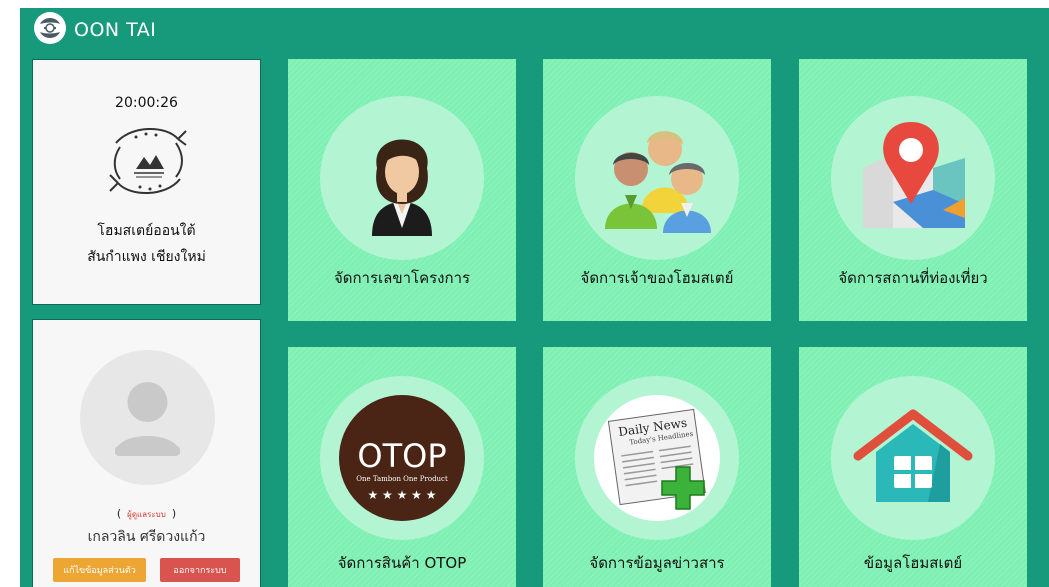 This screenshot has width=1049, height=587. What do you see at coordinates (50, 28) in the screenshot?
I see `fish-logo-icon` at bounding box center [50, 28].